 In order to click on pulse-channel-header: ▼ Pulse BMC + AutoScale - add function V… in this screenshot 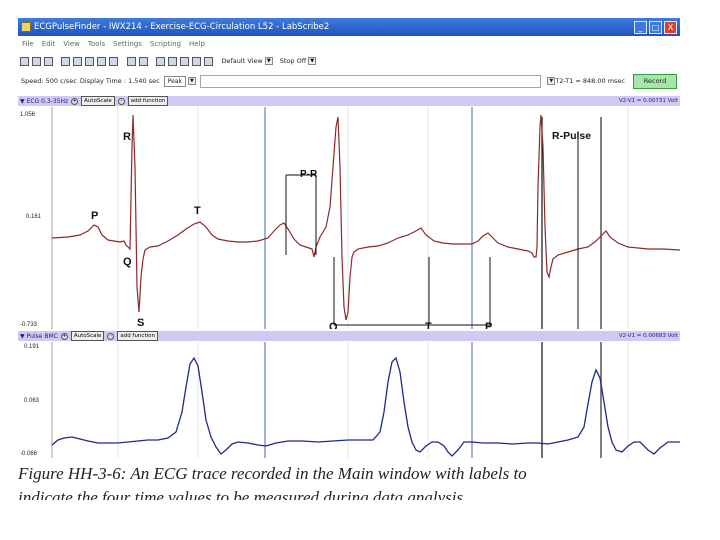, I will do `click(349, 336)`.